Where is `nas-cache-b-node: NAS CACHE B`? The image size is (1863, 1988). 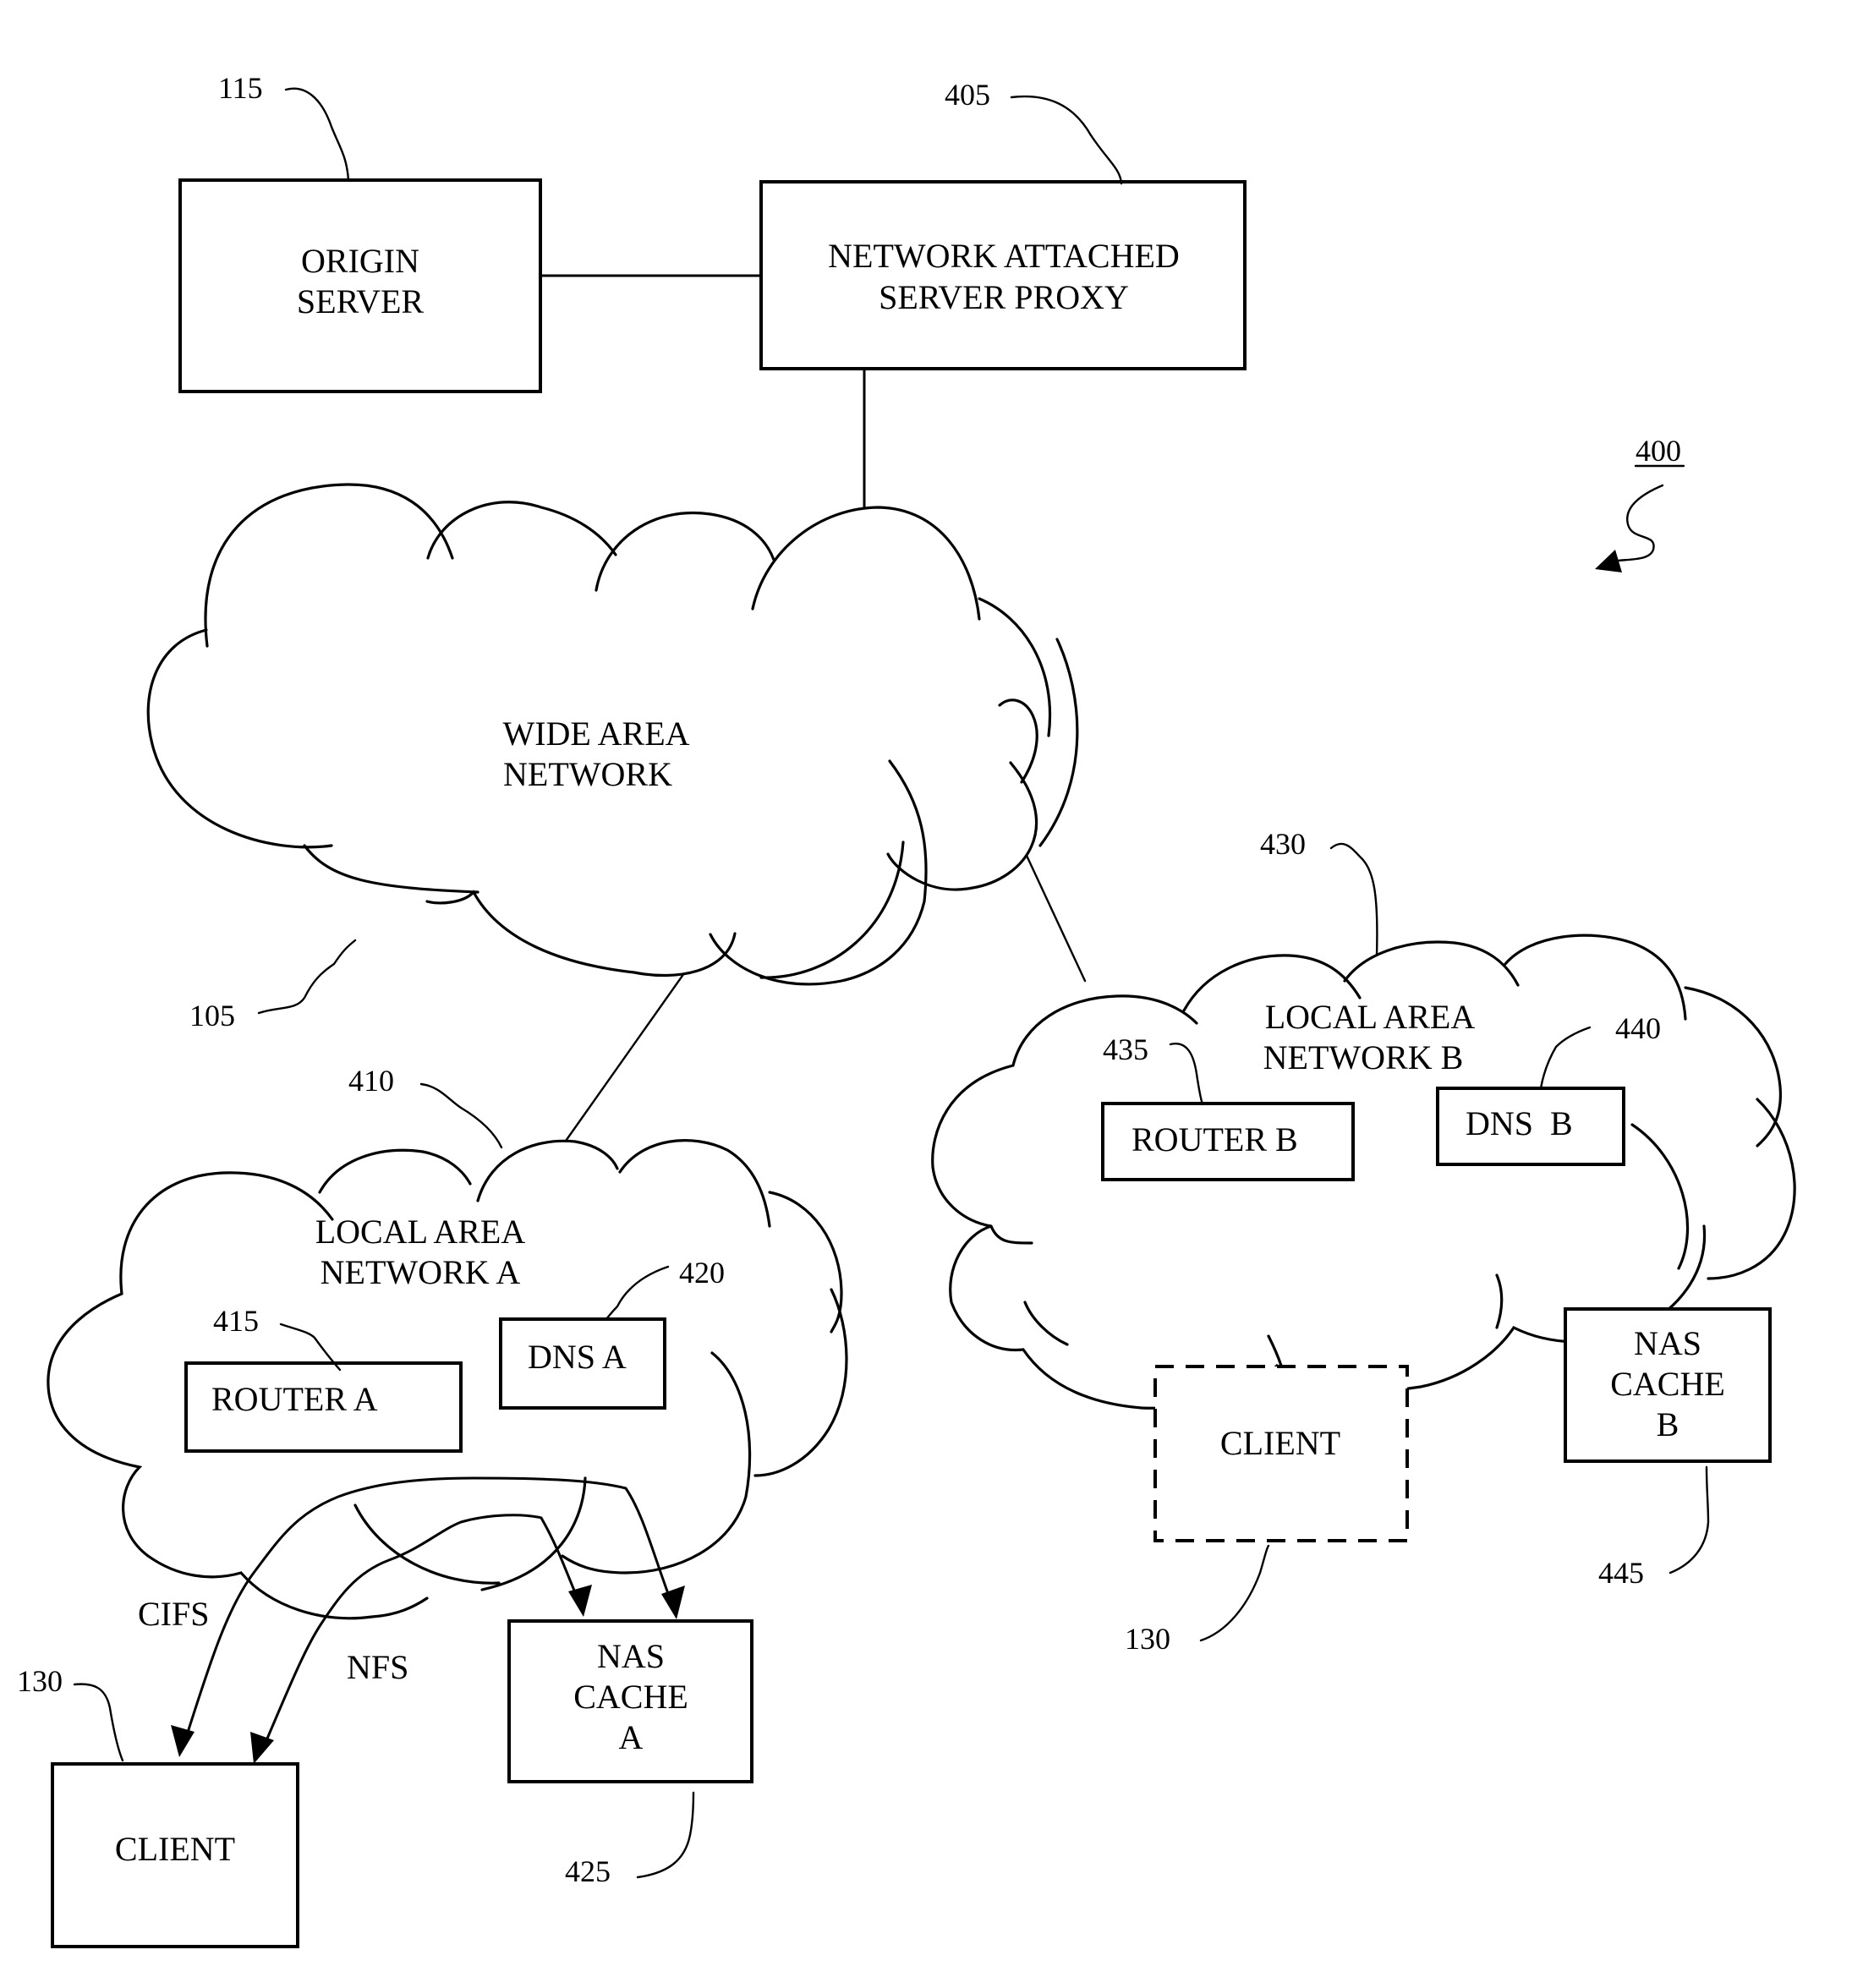 nas-cache-b-node: NAS CACHE B is located at coordinates (1668, 1385).